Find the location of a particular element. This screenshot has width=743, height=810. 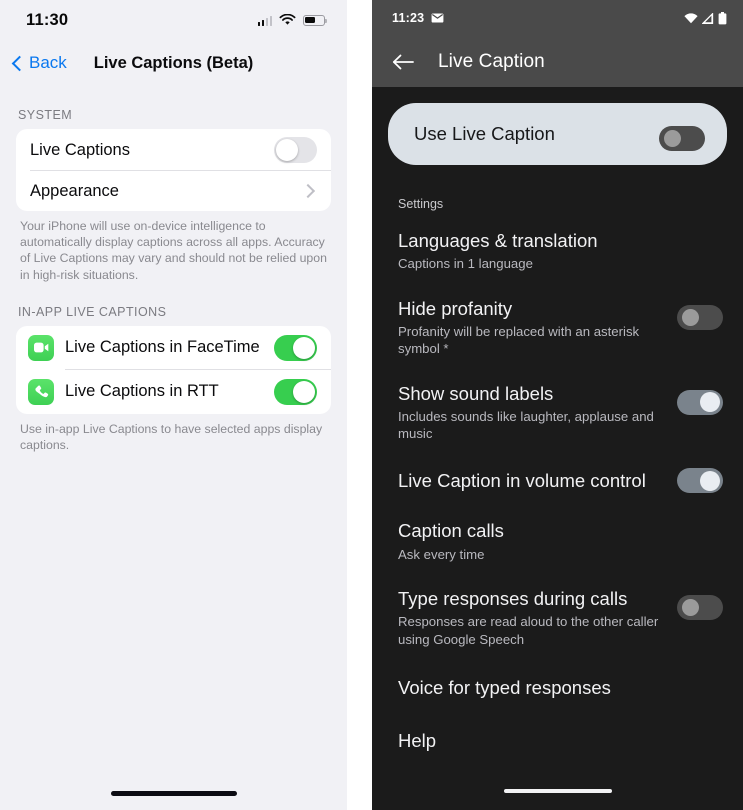

phone-handset-icon is located at coordinates (41, 391).